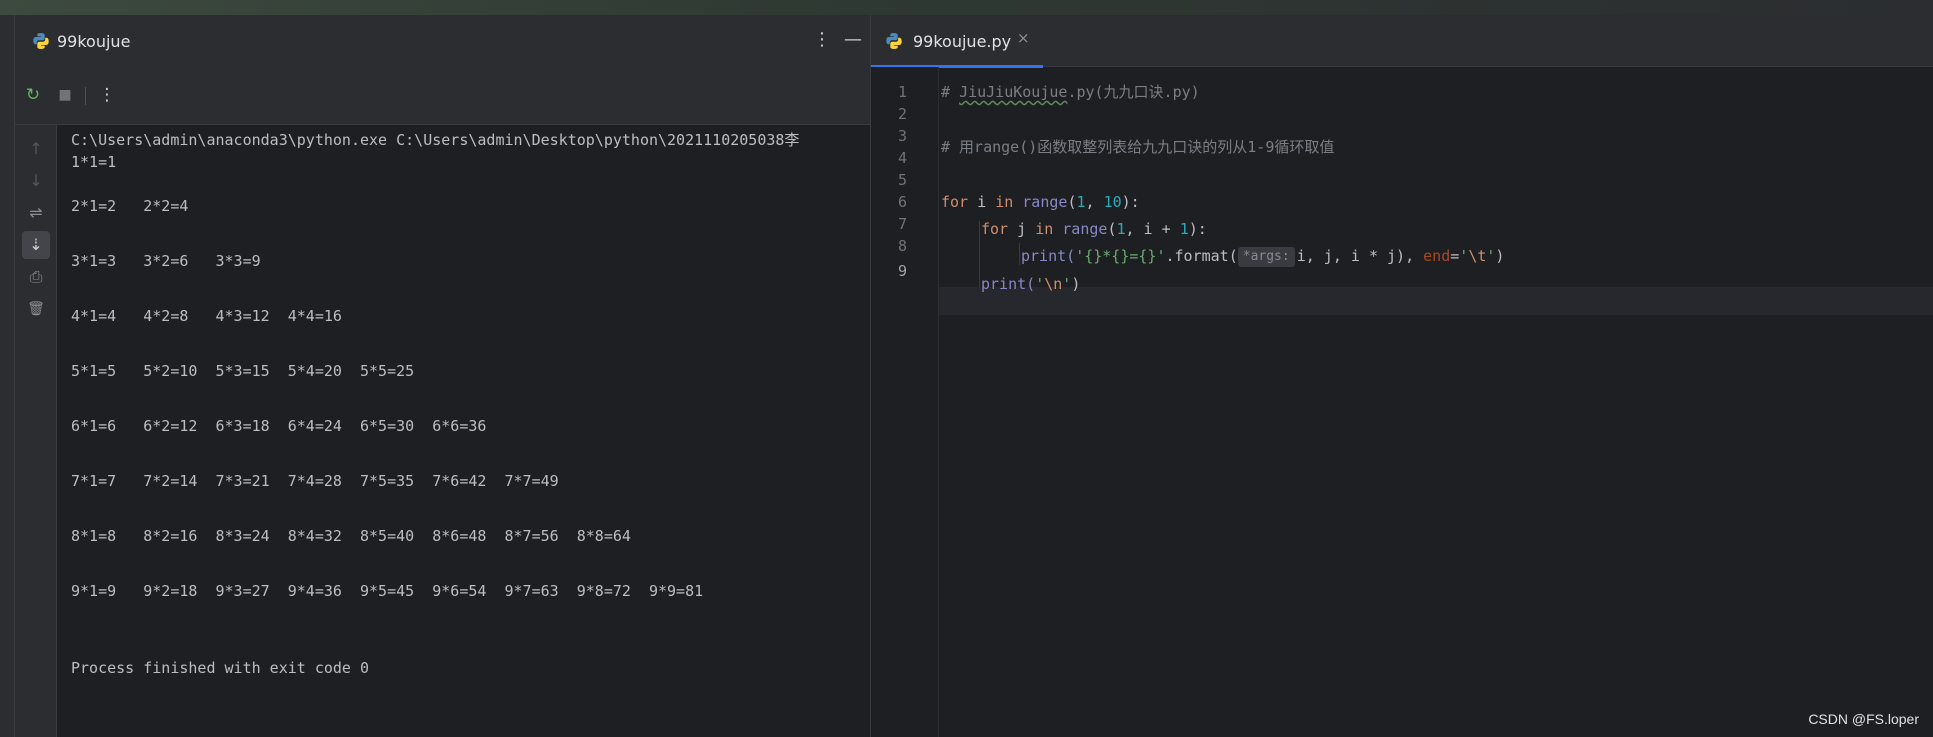 Image resolution: width=1933 pixels, height=737 pixels. Describe the element at coordinates (442, 96) in the screenshot. I see `run-toolbar: ↻ ■ ⋮` at that location.